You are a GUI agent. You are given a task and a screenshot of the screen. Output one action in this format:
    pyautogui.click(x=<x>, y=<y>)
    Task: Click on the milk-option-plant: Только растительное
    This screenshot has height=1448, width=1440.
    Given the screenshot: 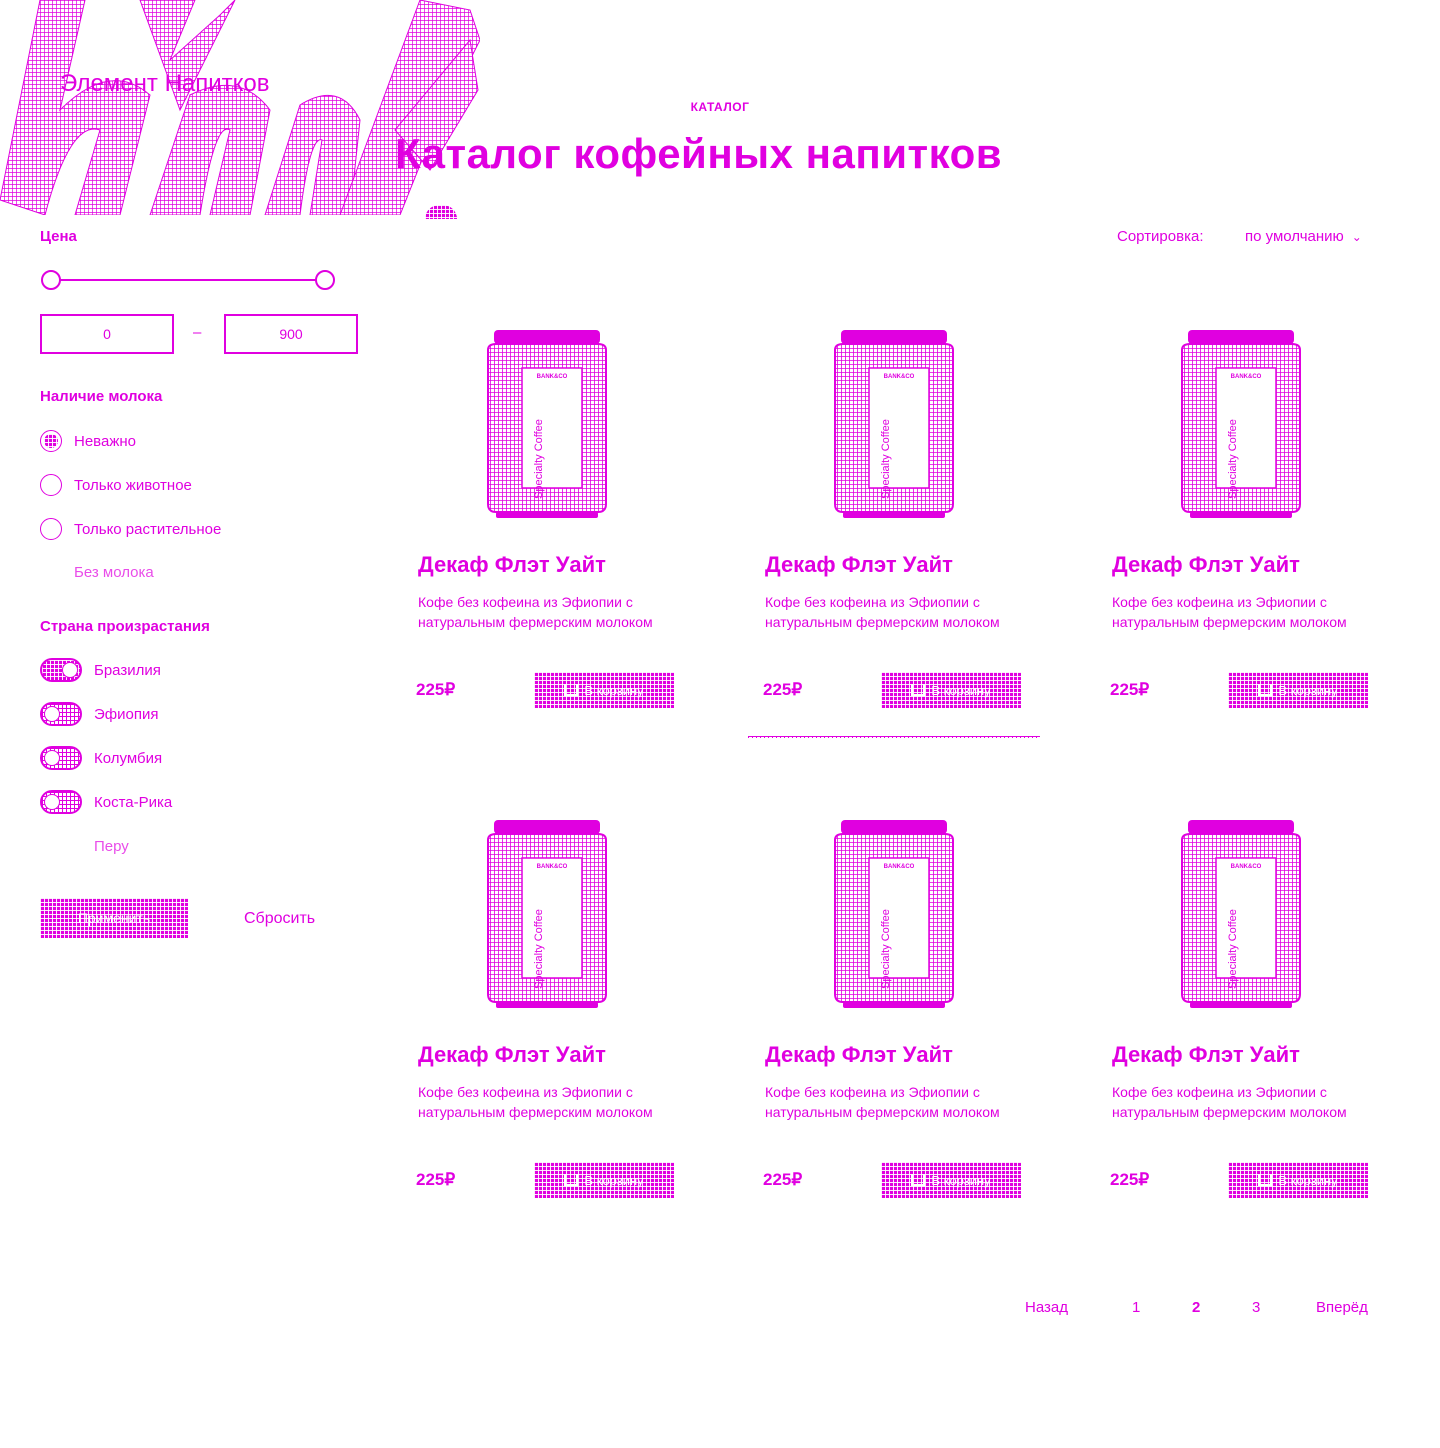 What is the action you would take?
    pyautogui.click(x=130, y=529)
    